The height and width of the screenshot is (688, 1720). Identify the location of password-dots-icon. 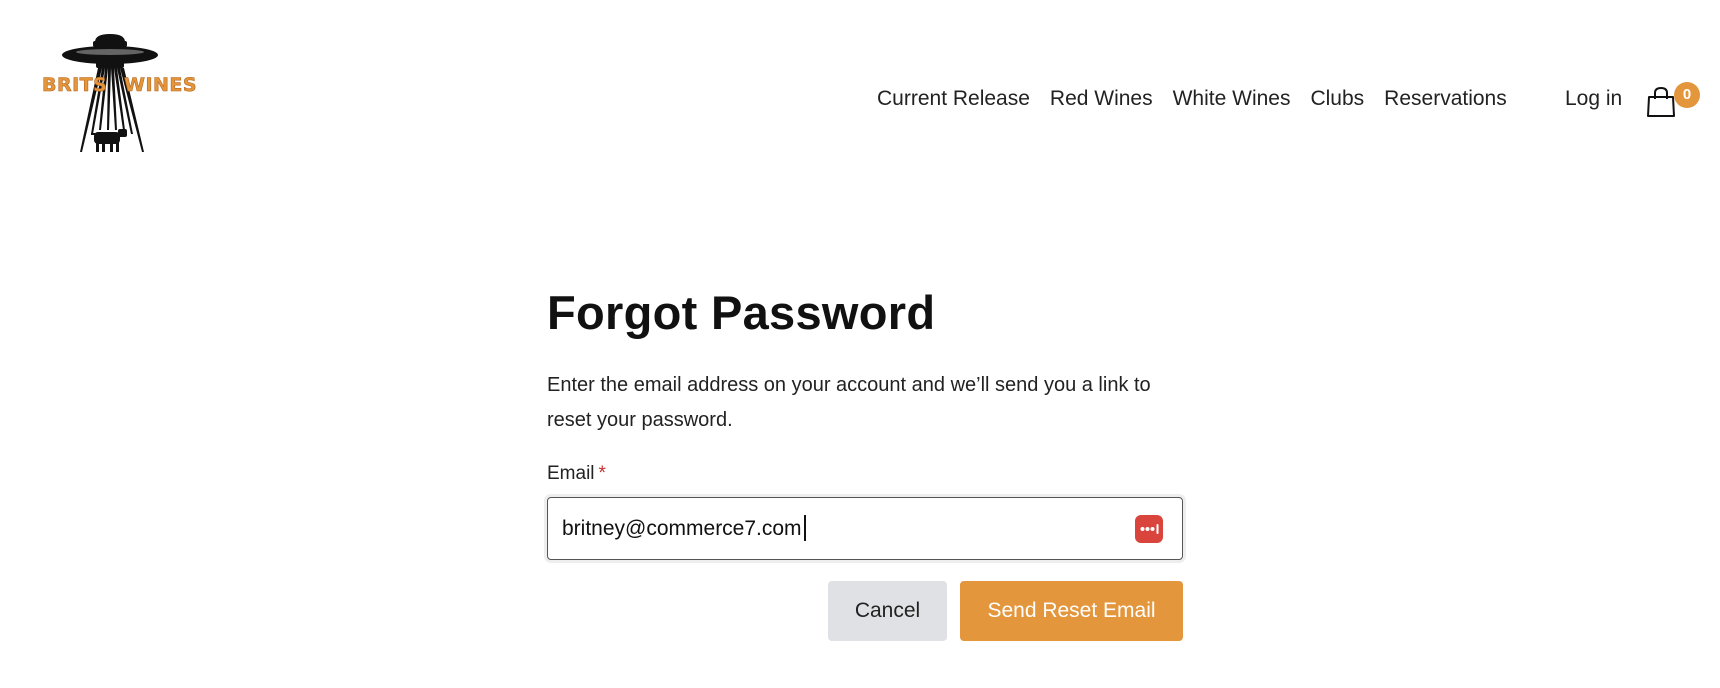
(1149, 529).